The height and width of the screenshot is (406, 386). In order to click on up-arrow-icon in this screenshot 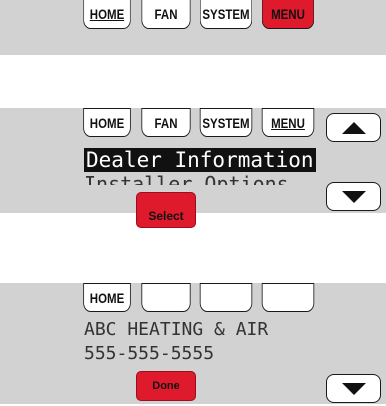, I will do `click(353, 127)`.